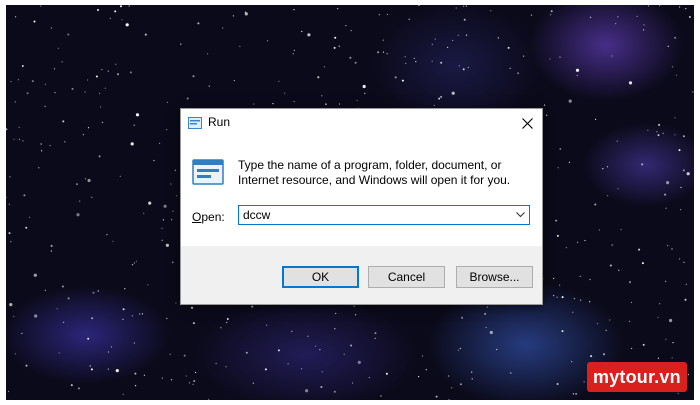 Image resolution: width=700 pixels, height=405 pixels. I want to click on close-button, so click(527, 123).